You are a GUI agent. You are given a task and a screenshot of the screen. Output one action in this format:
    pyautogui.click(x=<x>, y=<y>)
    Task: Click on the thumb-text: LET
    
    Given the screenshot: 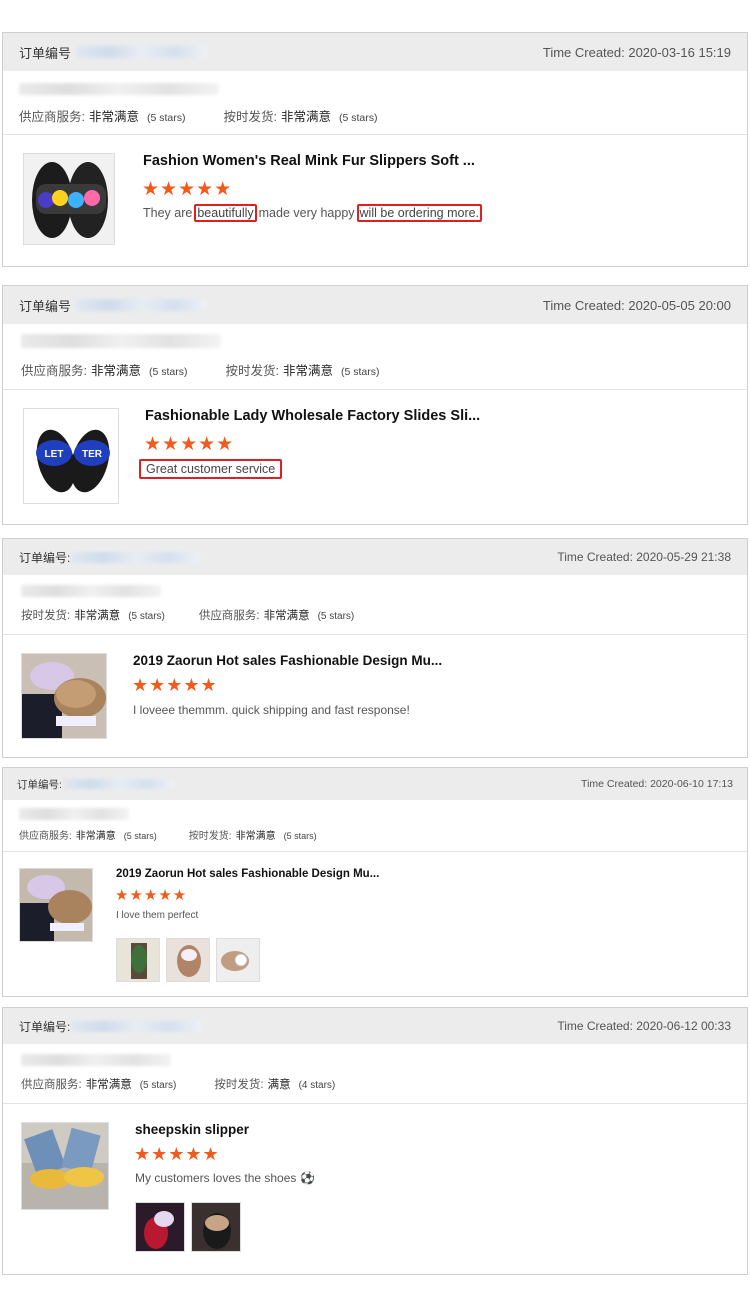 What is the action you would take?
    pyautogui.click(x=54, y=454)
    